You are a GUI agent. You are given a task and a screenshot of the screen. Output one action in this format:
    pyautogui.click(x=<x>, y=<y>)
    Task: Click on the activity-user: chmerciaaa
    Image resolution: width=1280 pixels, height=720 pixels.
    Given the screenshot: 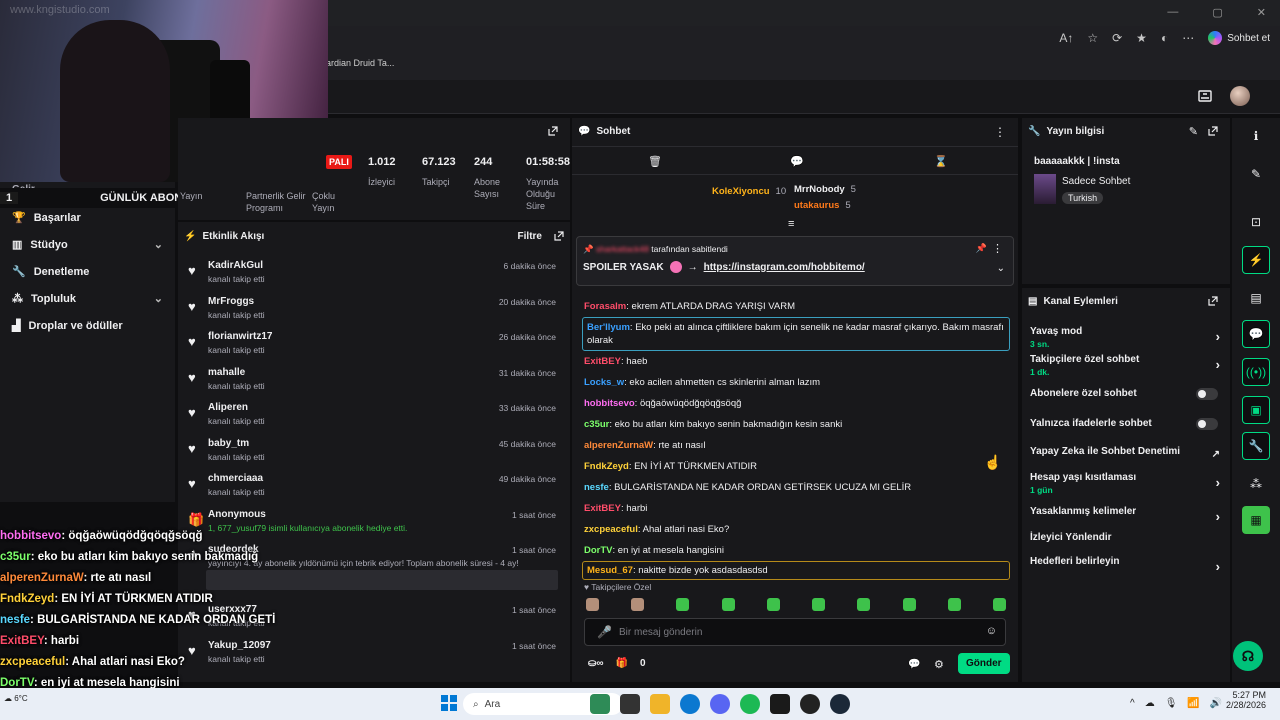 What is the action you would take?
    pyautogui.click(x=235, y=478)
    